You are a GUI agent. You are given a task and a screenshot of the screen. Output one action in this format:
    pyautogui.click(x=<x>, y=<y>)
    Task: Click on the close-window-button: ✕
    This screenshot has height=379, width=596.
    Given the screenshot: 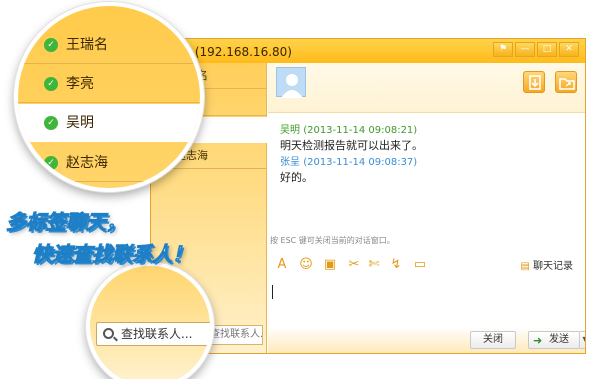 What is the action you would take?
    pyautogui.click(x=569, y=49)
    